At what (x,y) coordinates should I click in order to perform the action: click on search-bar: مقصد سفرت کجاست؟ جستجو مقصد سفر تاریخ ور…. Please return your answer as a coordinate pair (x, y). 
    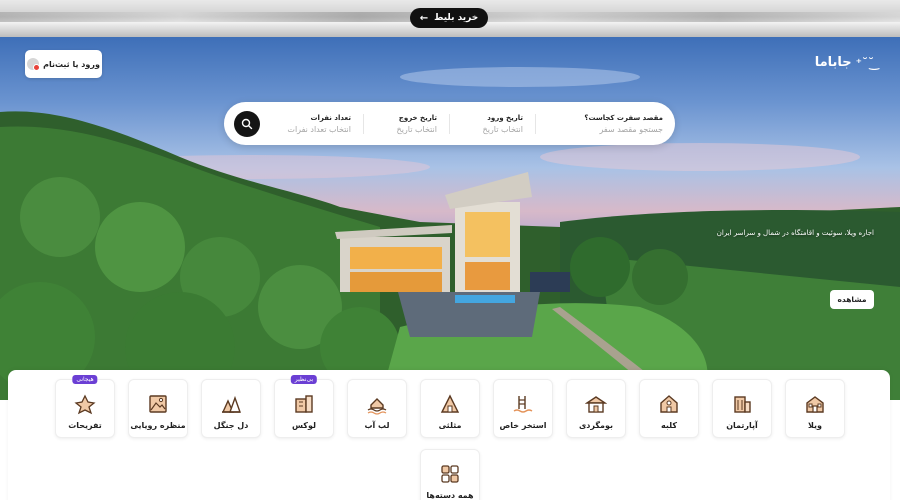
    Looking at the image, I should click on (449, 123).